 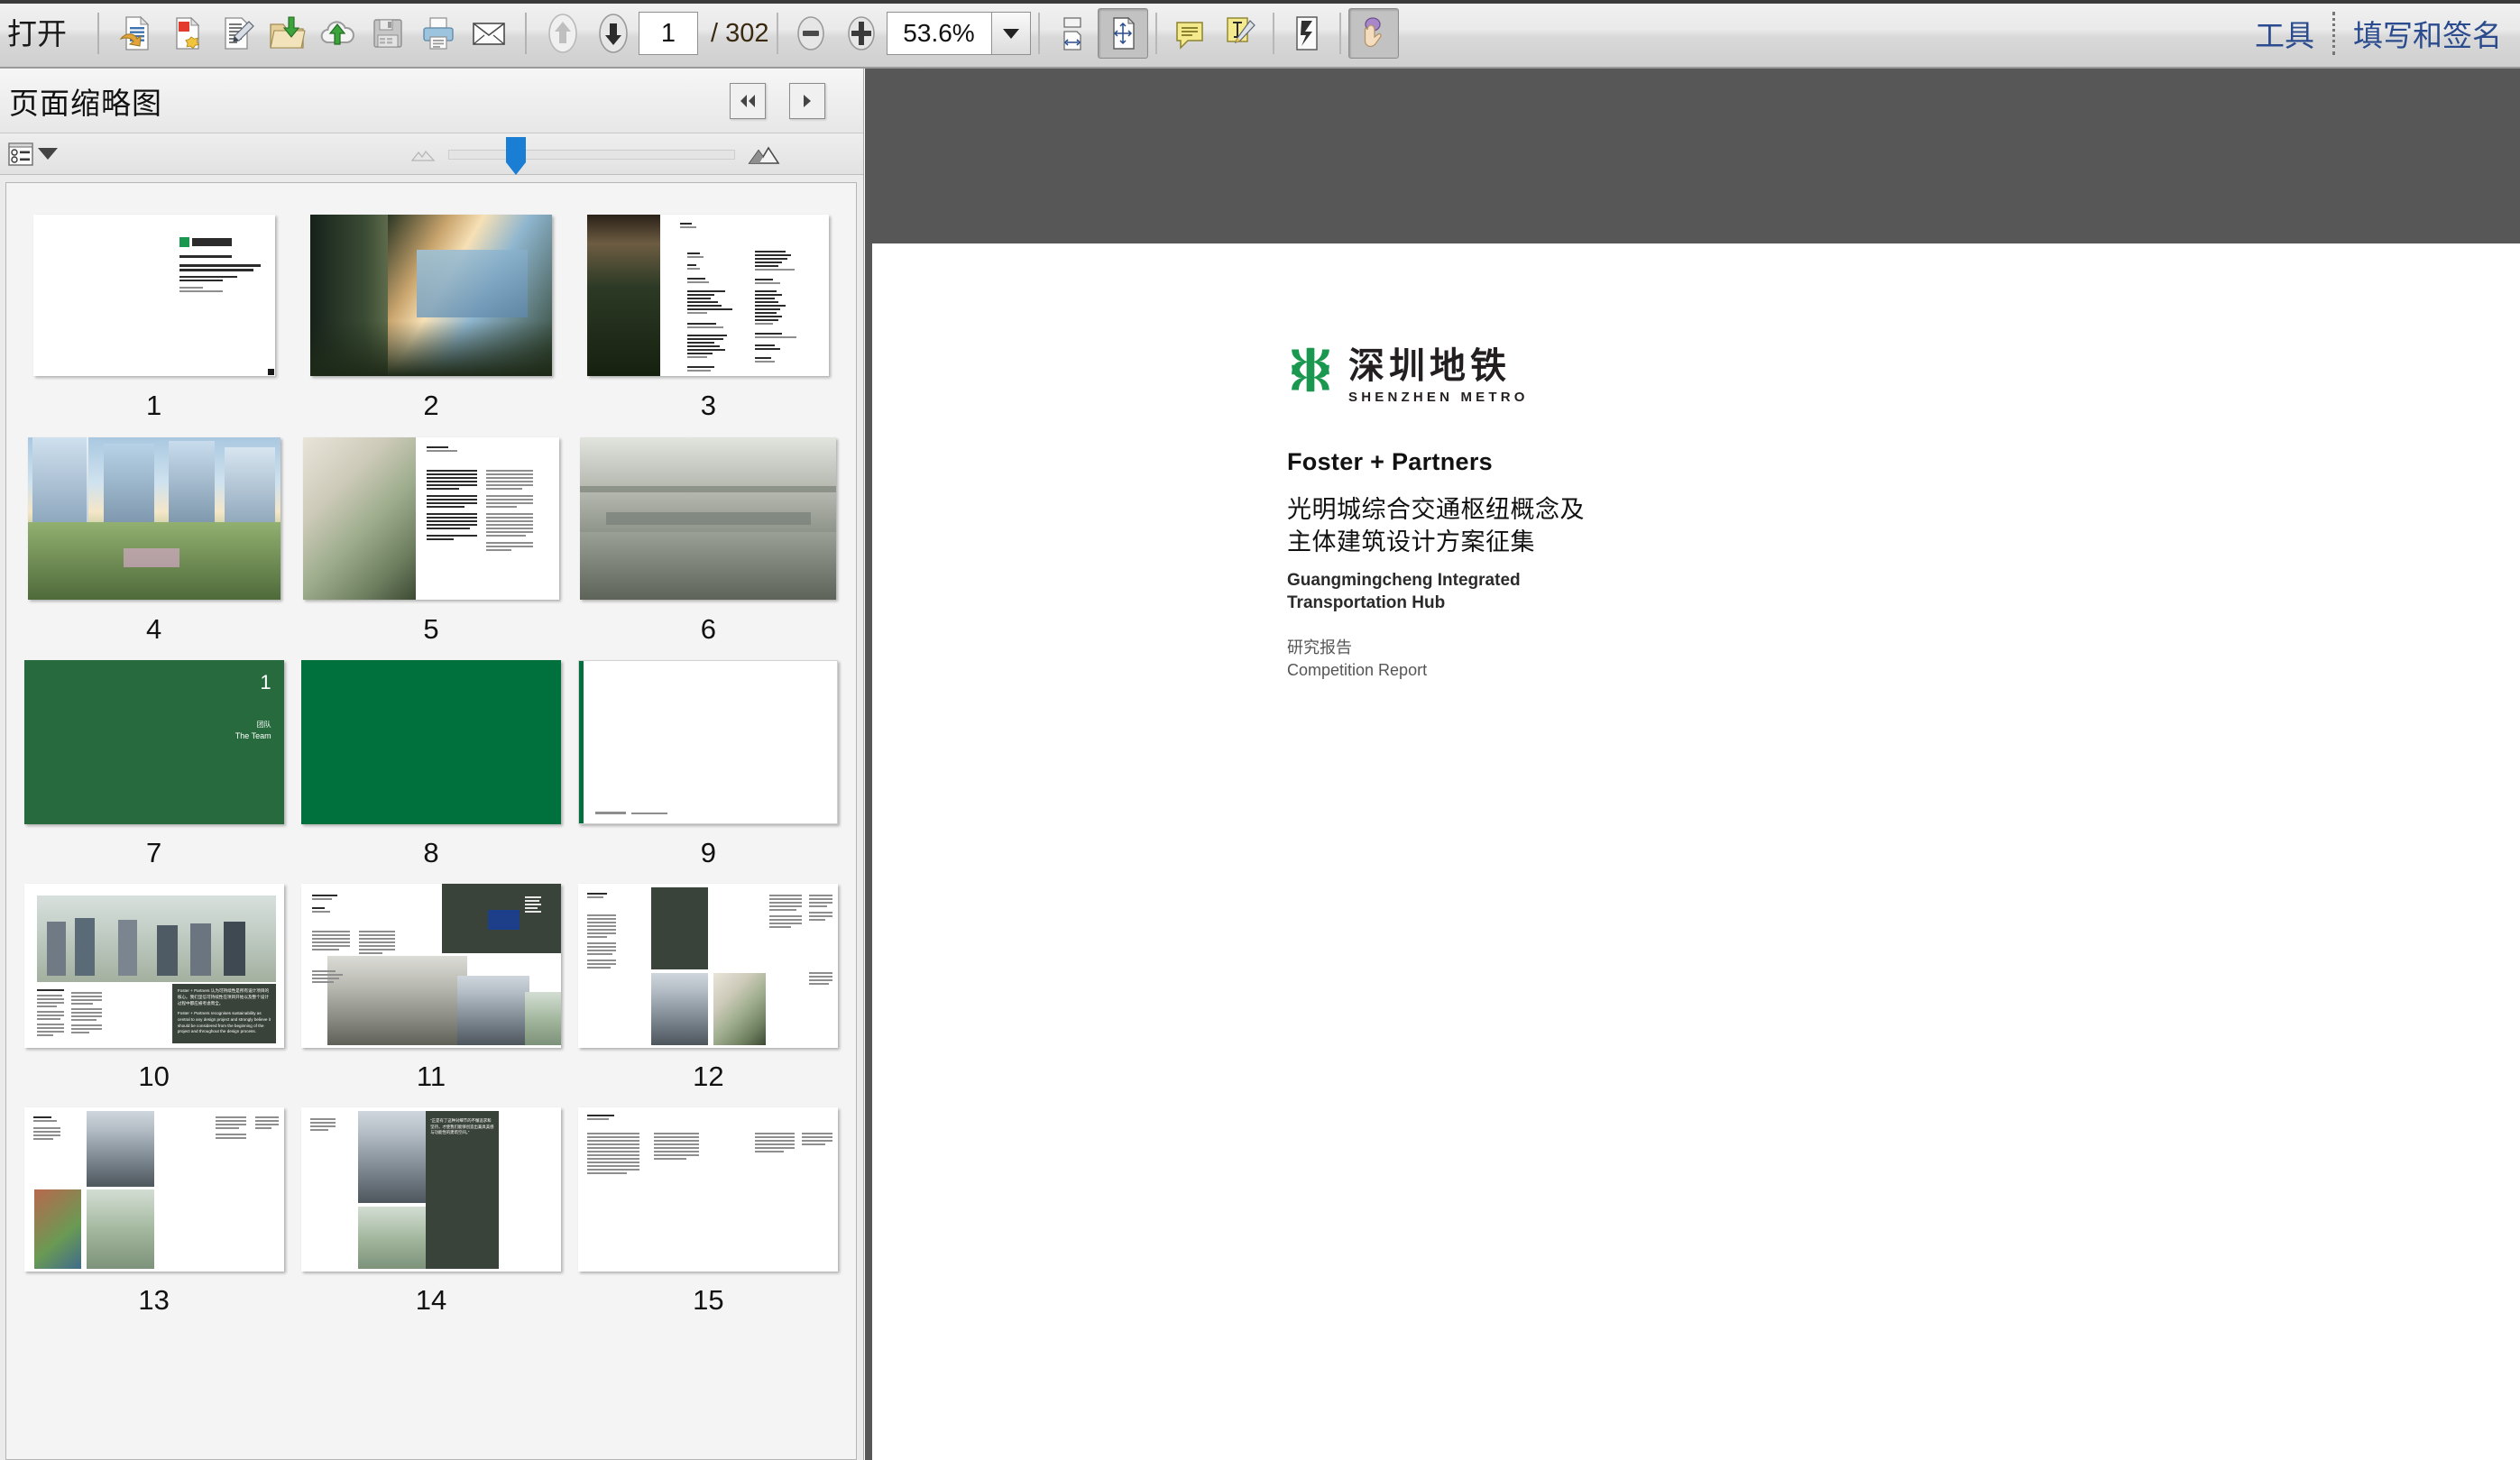 I want to click on open-button: 打开, so click(x=44, y=34).